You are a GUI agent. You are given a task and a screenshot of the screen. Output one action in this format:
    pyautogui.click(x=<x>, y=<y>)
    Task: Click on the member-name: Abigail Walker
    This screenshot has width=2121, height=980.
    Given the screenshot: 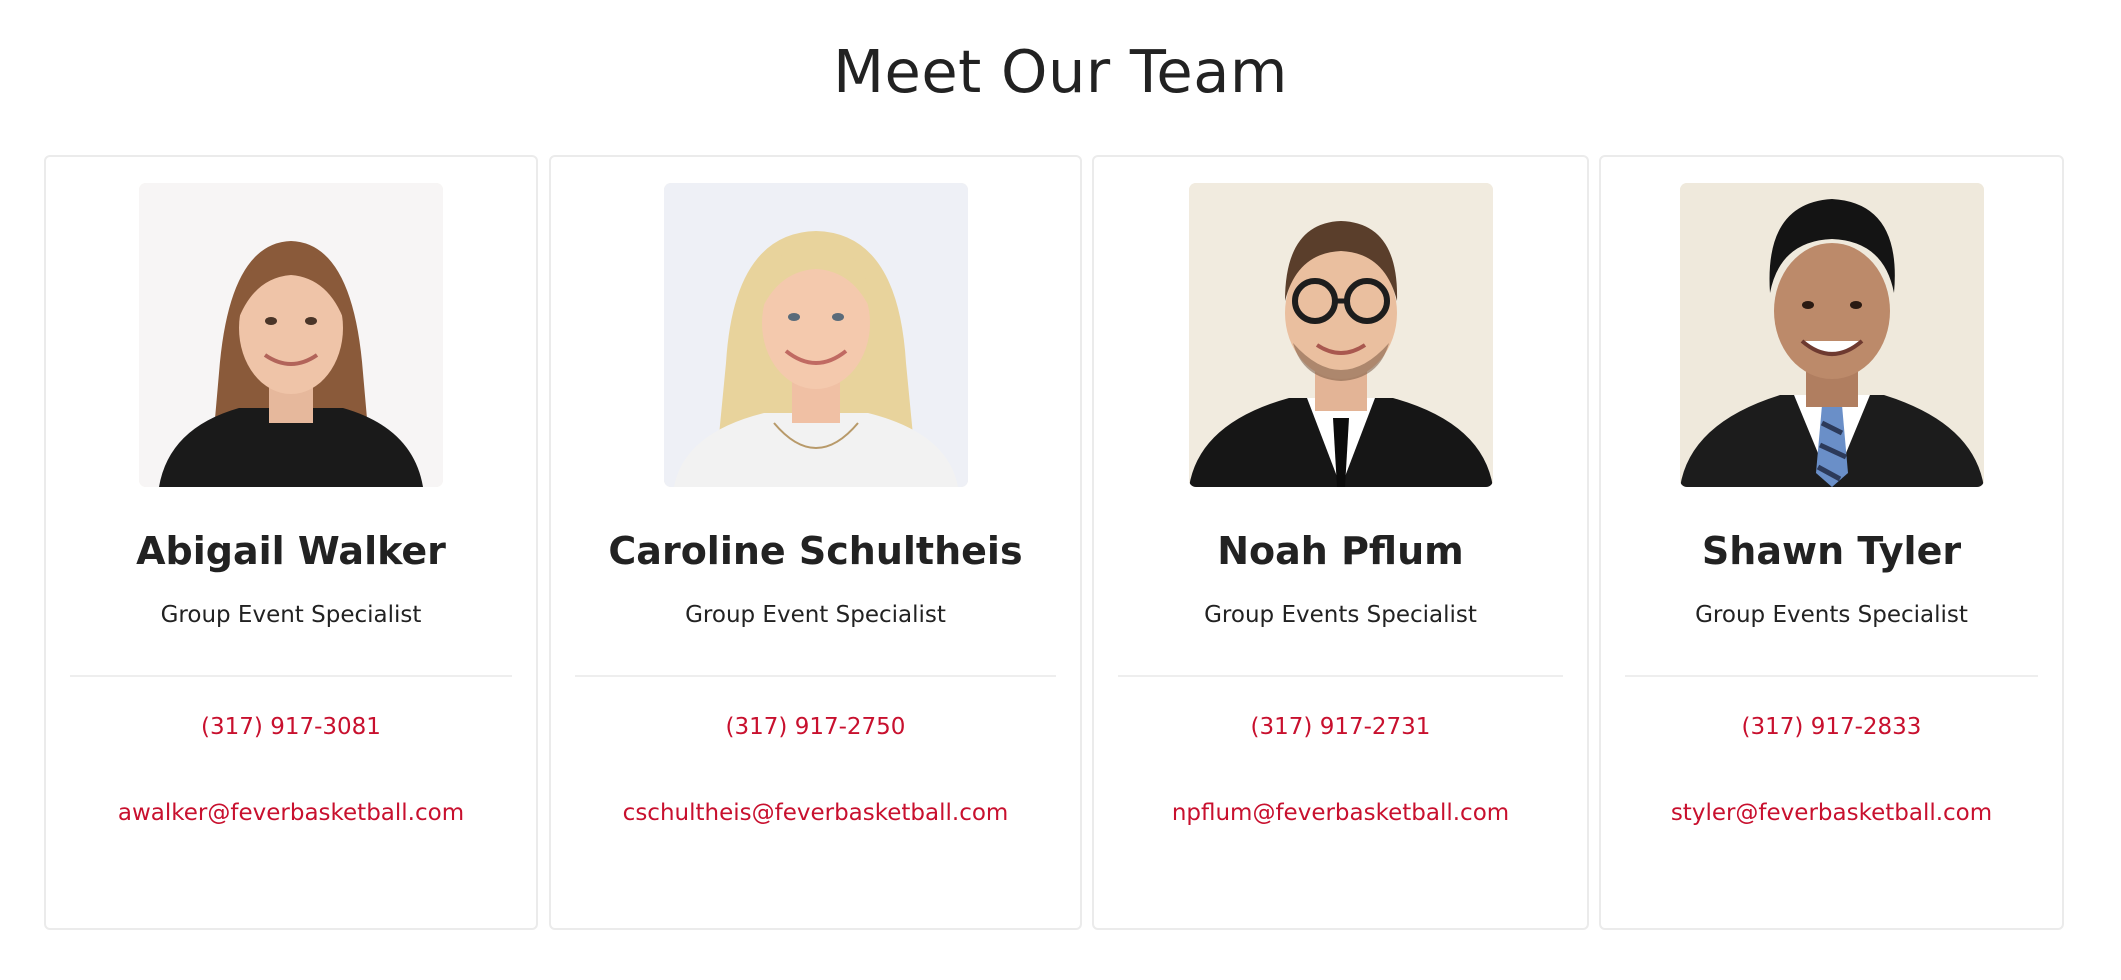 What is the action you would take?
    pyautogui.click(x=291, y=551)
    